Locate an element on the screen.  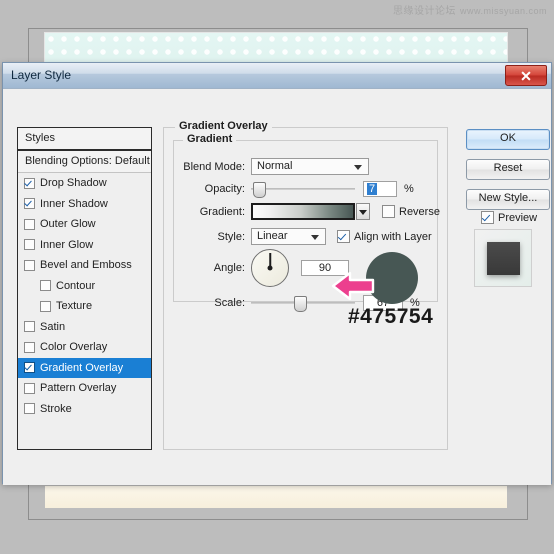
ok-button: OK is located at coordinates (508, 139).